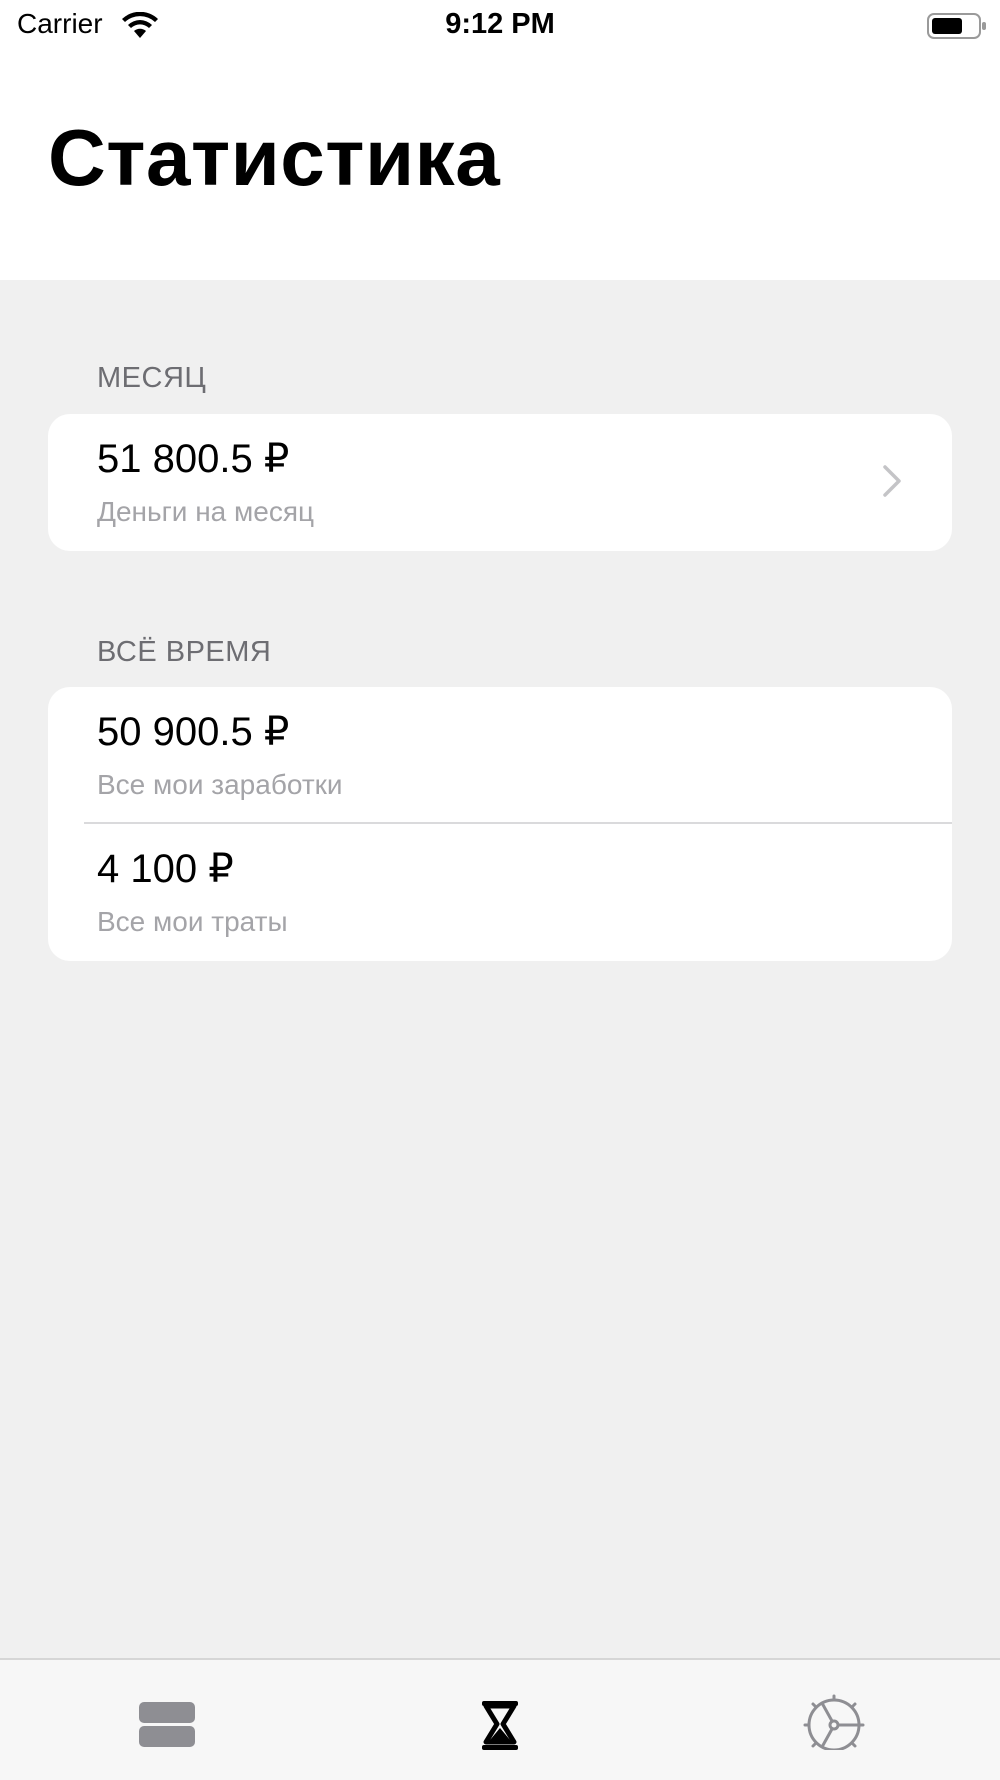  I want to click on clock: 9:12 PM, so click(500, 24).